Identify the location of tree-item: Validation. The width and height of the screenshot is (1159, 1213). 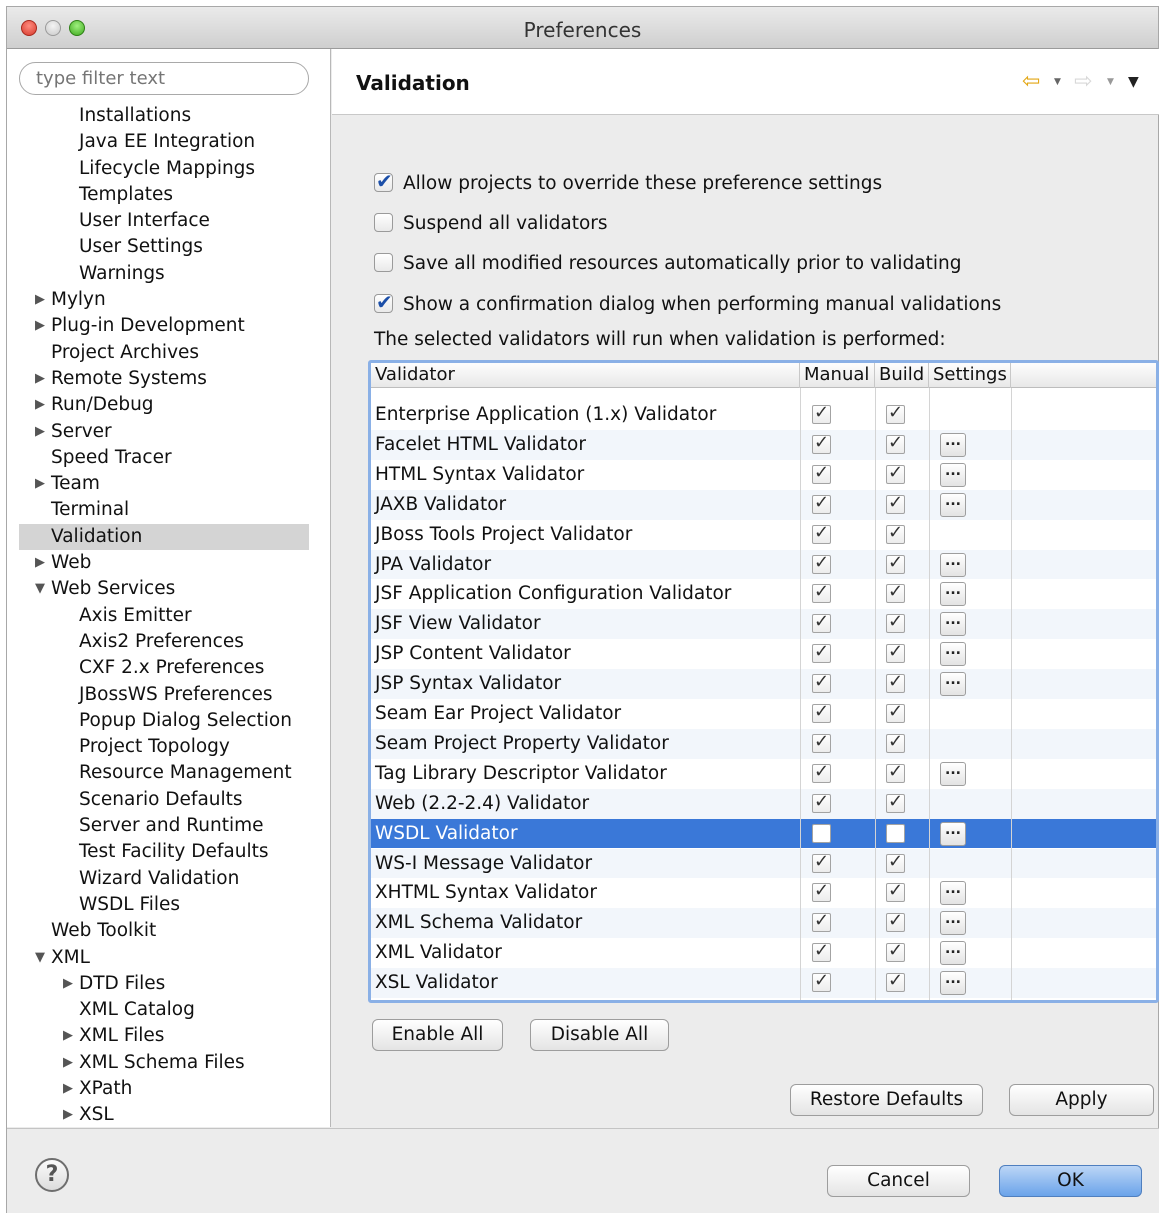
(164, 537).